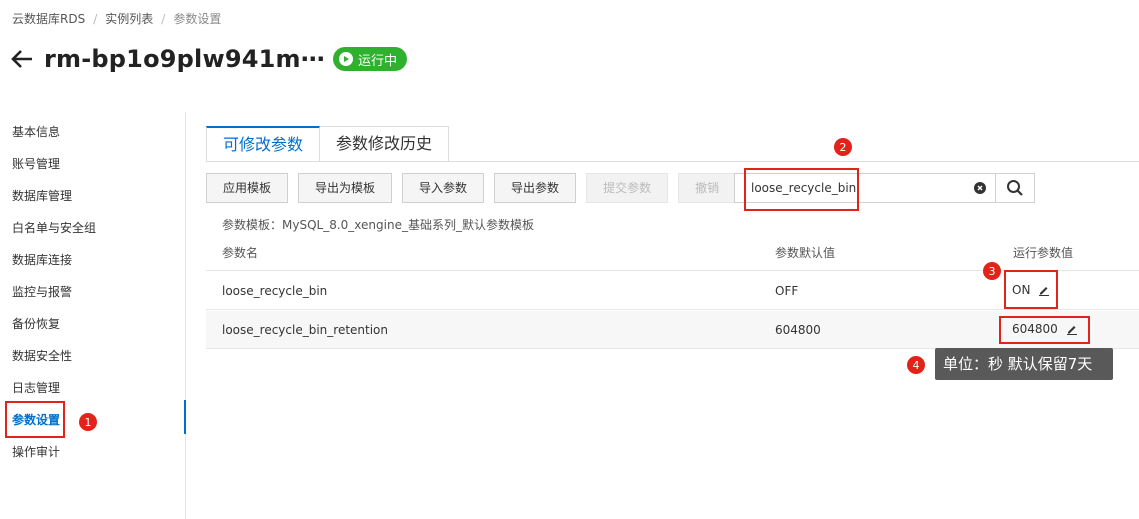  What do you see at coordinates (345, 188) in the screenshot?
I see `export-as-template-button: 导出为模板` at bounding box center [345, 188].